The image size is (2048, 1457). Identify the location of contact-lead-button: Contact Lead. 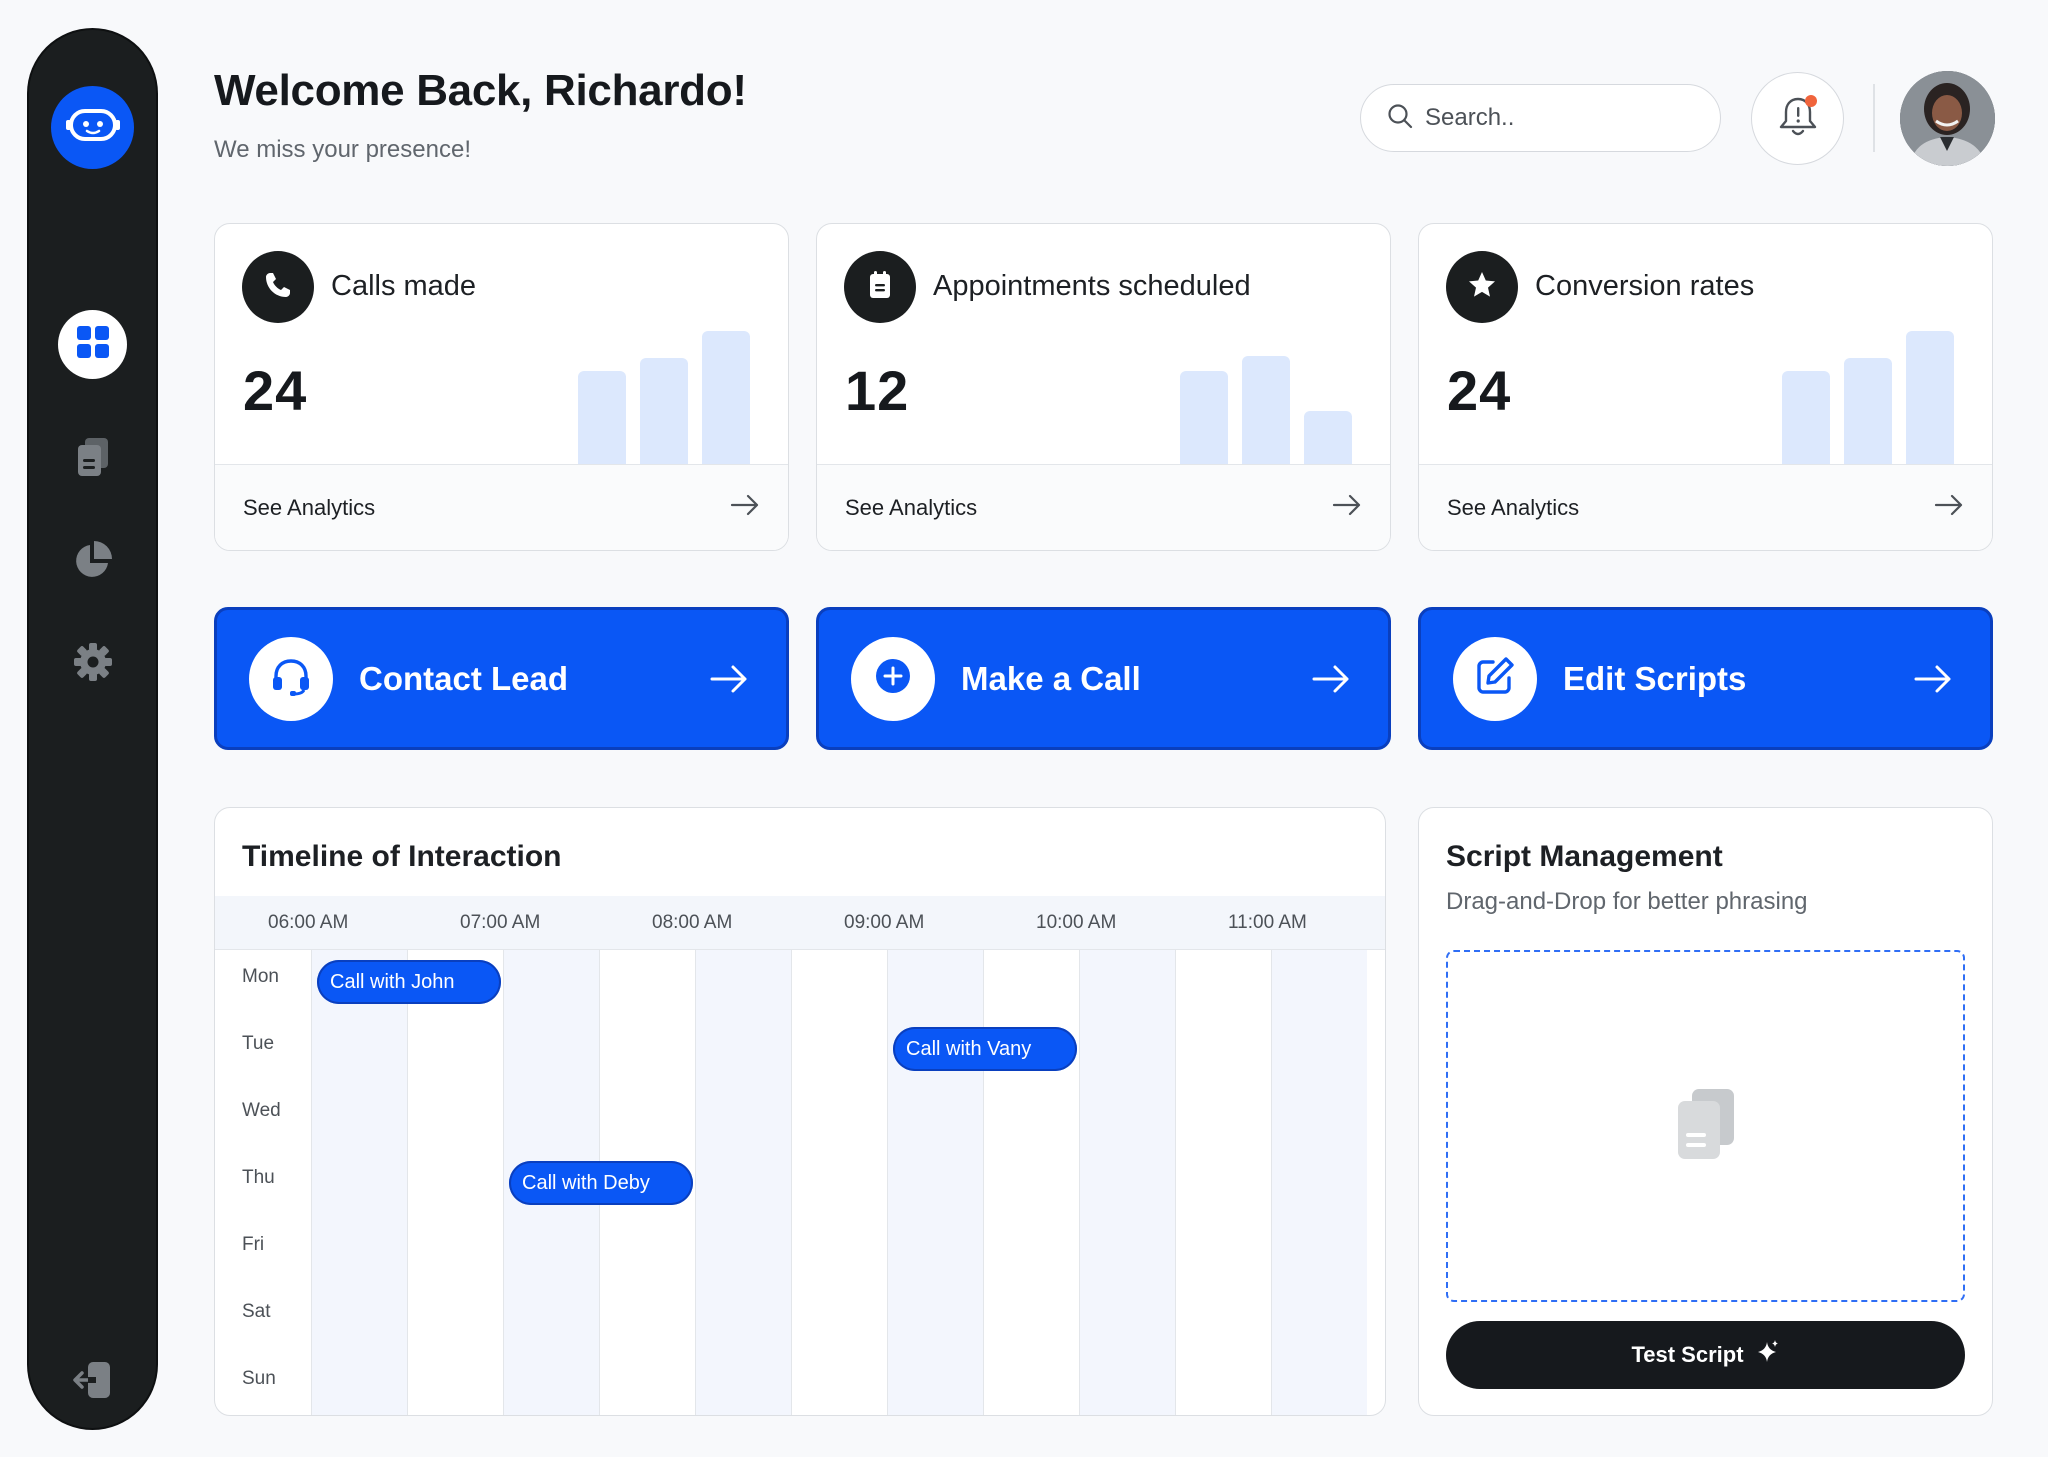
(501, 678).